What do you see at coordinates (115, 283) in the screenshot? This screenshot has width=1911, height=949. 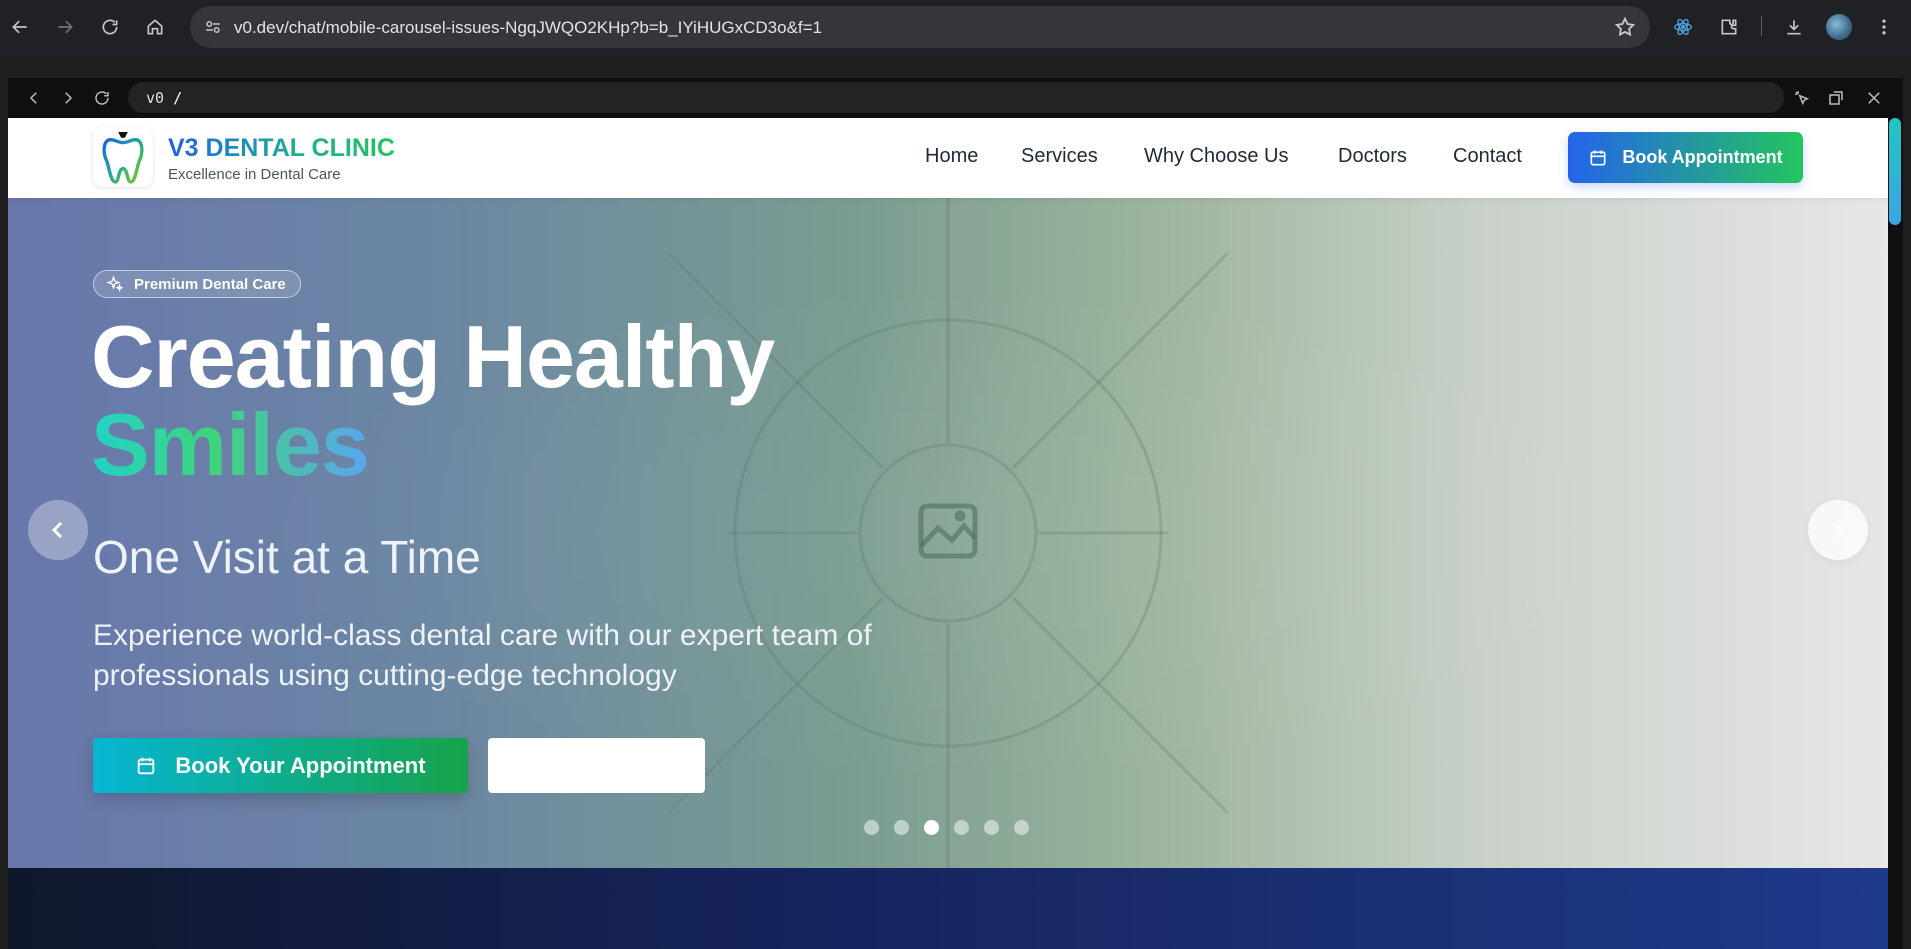 I see `sparkles-icon` at bounding box center [115, 283].